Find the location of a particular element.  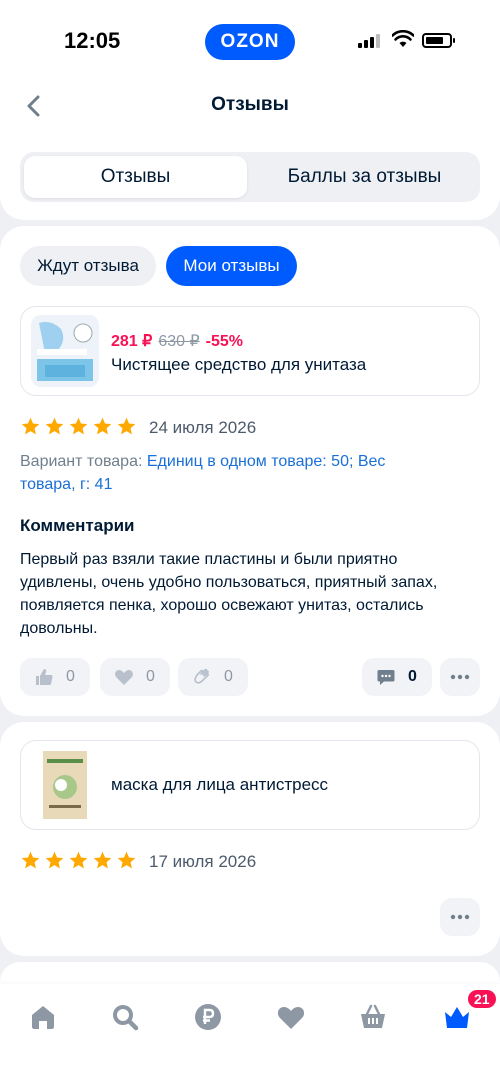

clap-count: 0 is located at coordinates (228, 676).